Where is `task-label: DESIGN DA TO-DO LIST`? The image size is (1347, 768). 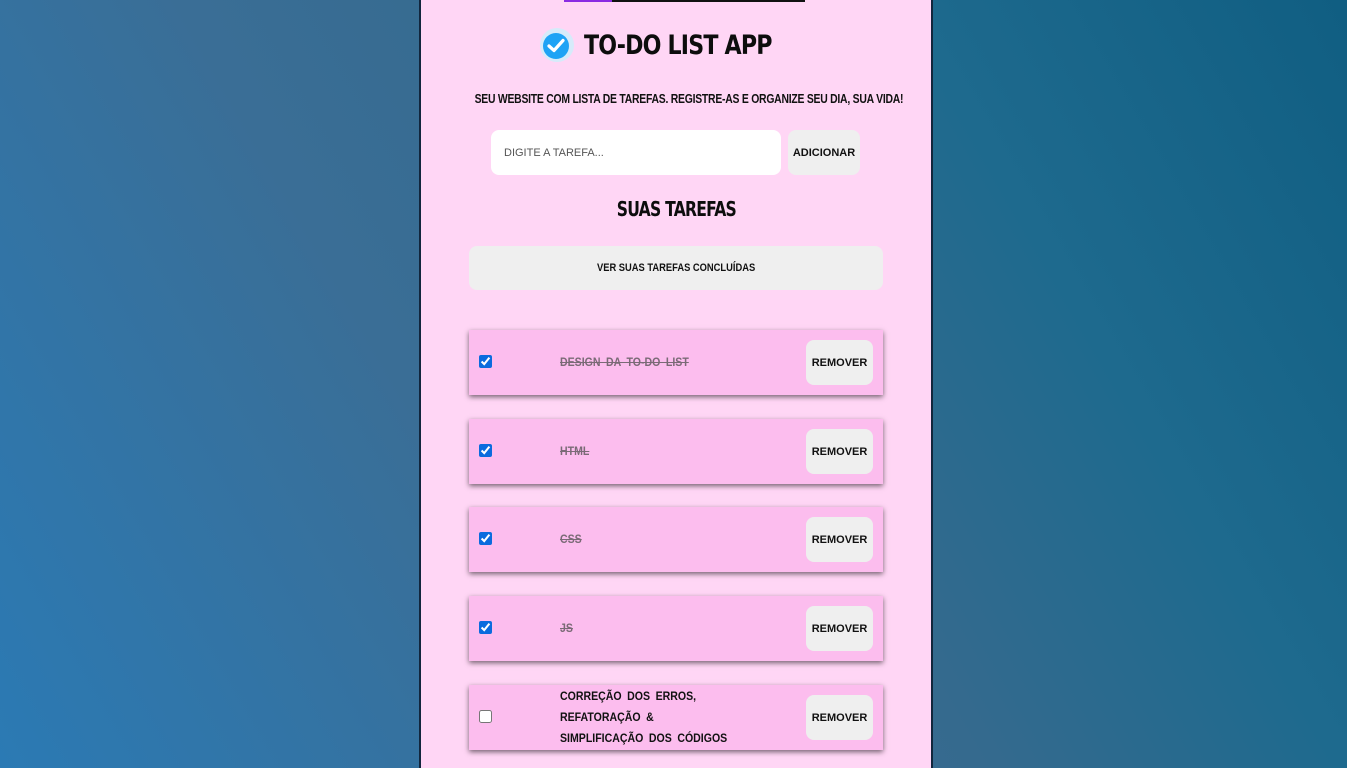 task-label: DESIGN DA TO-DO LIST is located at coordinates (624, 362).